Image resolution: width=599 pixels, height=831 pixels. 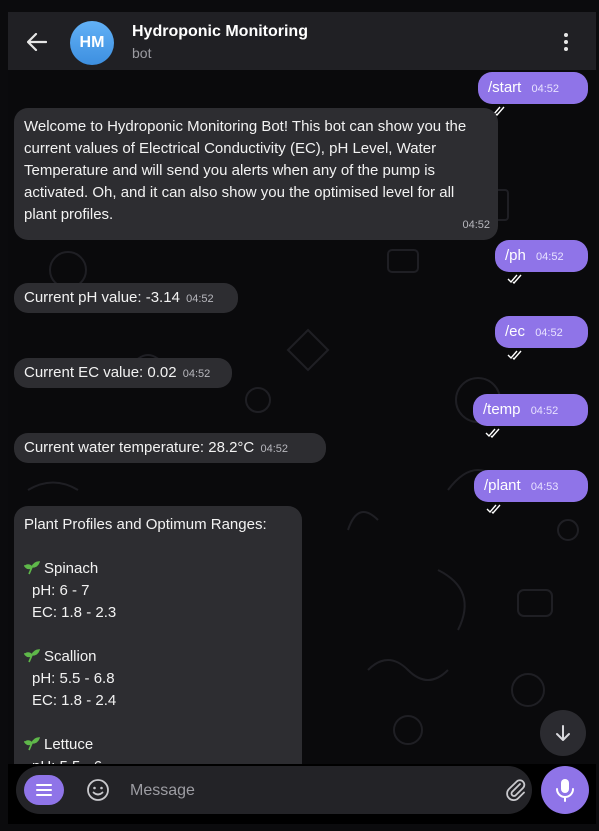 I want to click on message-input, so click(x=310, y=791).